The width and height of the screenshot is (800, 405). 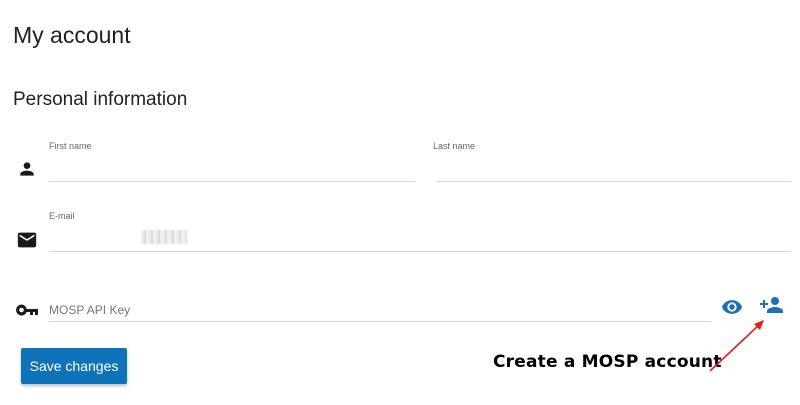 What do you see at coordinates (70, 146) in the screenshot?
I see `first-name-label: First name` at bounding box center [70, 146].